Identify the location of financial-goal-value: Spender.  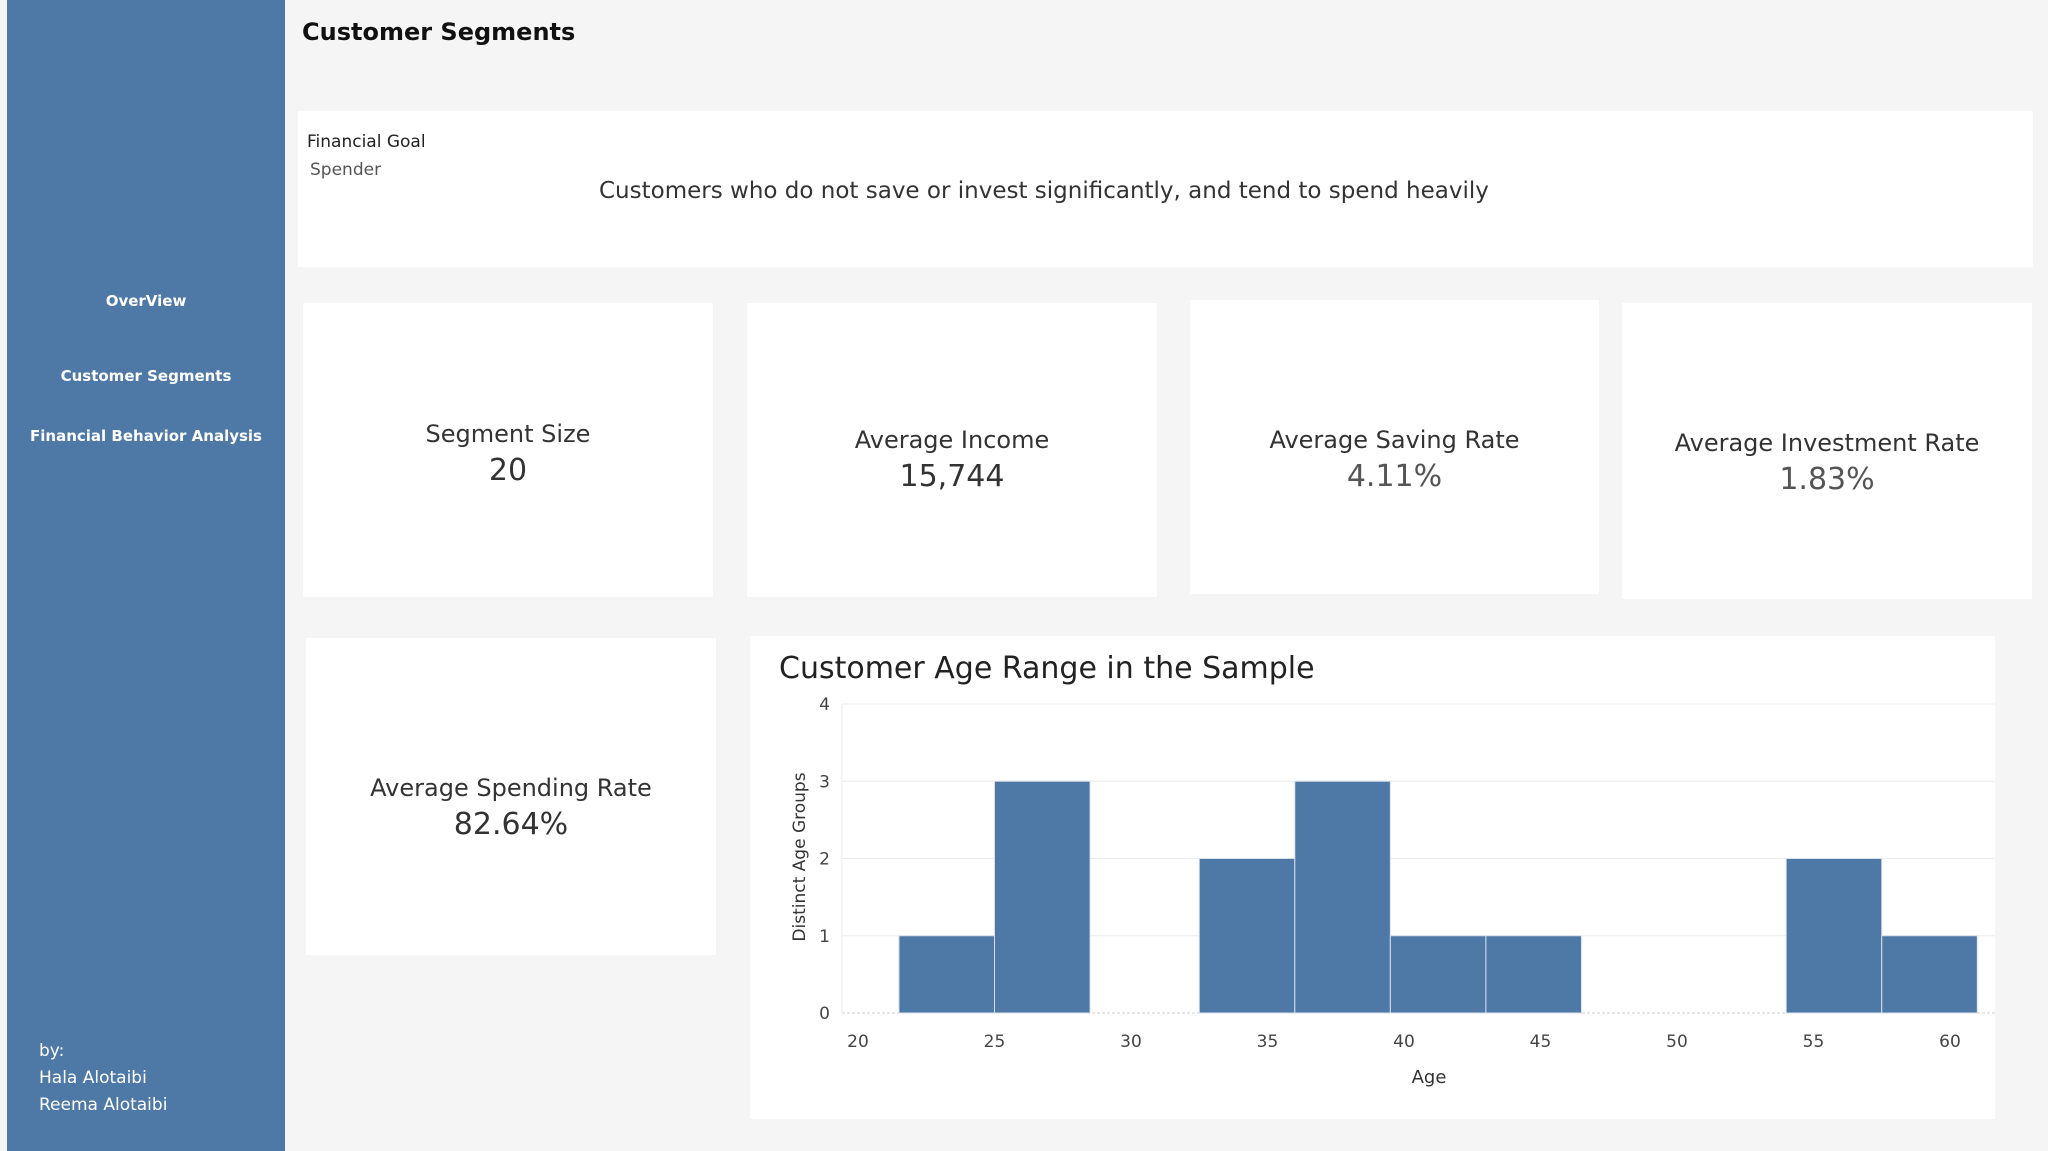
(345, 170).